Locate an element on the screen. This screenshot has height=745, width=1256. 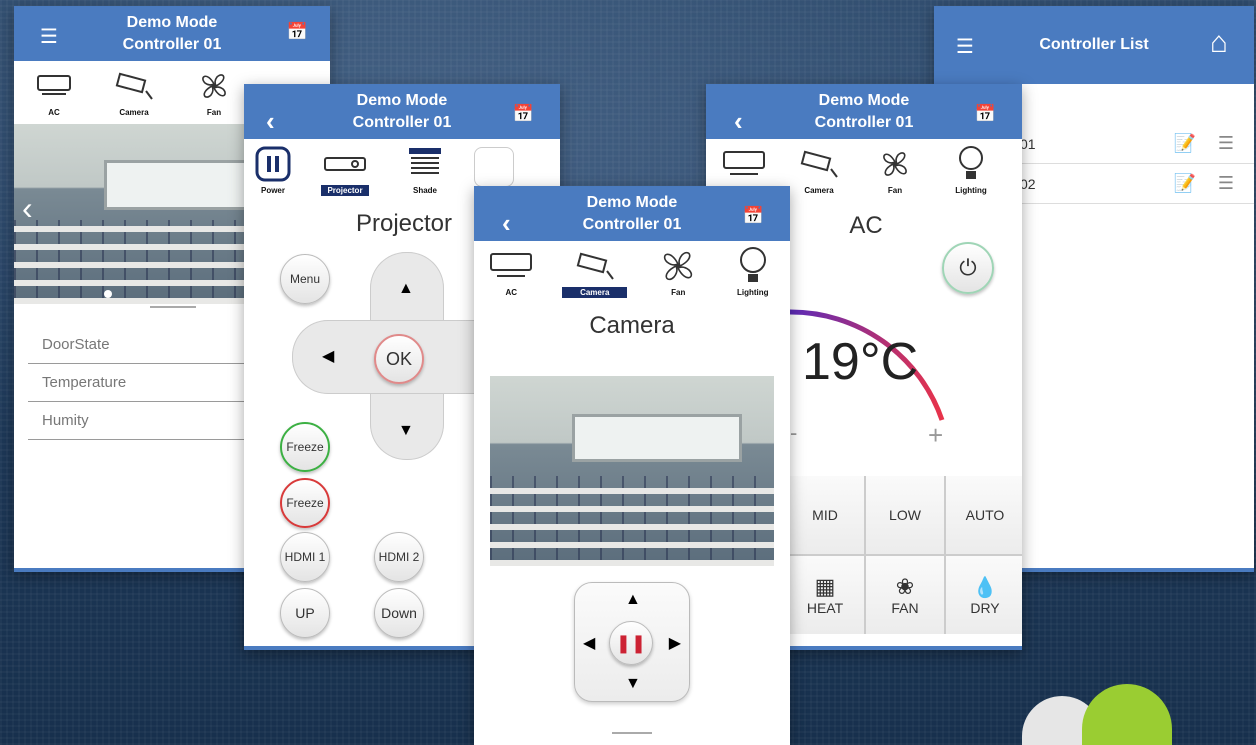
arrow-right-icon: ▶ is located at coordinates (675, 643).